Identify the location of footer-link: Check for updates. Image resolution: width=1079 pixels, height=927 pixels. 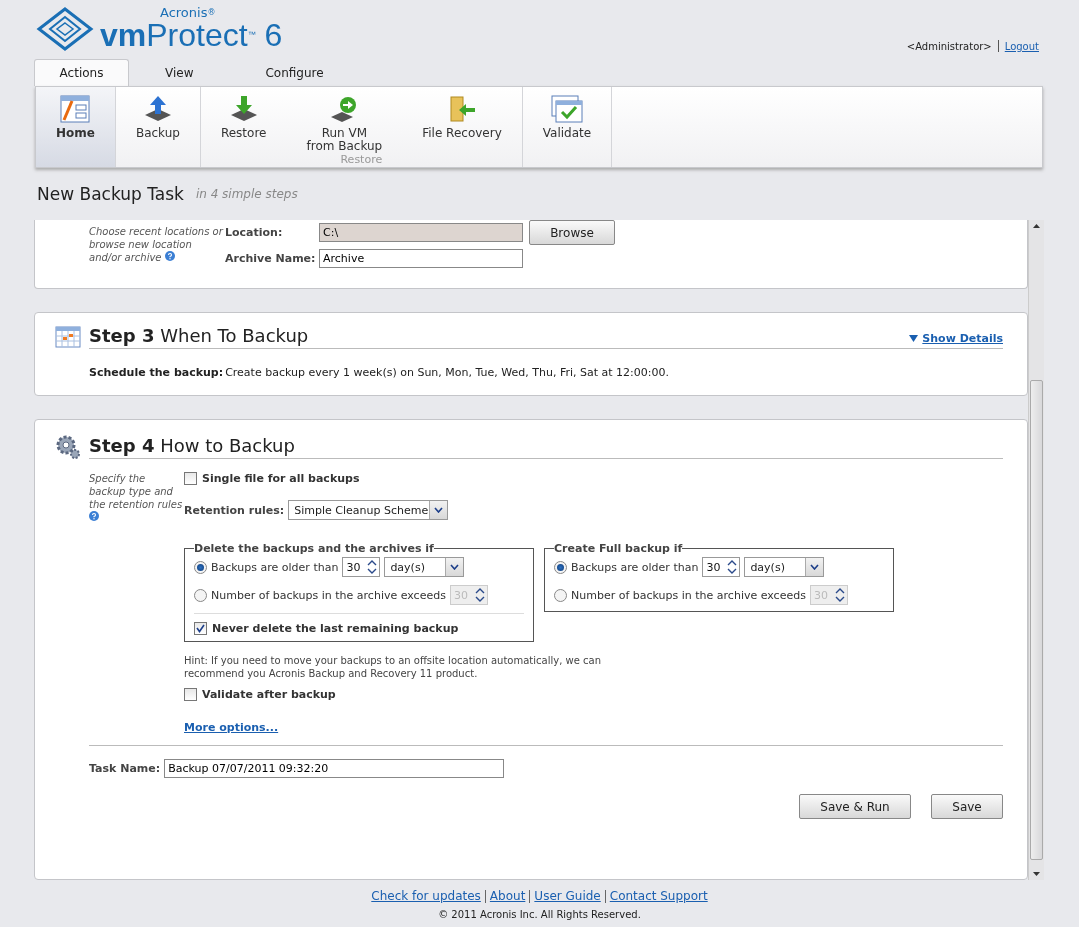
(426, 896).